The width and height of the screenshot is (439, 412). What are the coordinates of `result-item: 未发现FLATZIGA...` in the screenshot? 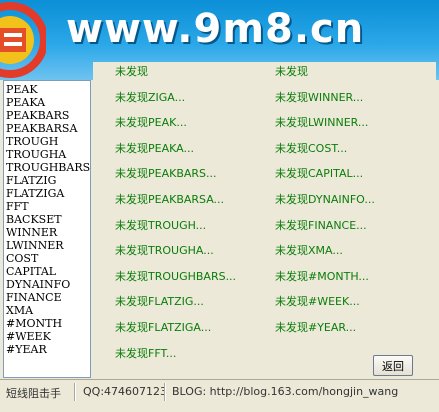 It's located at (163, 327).